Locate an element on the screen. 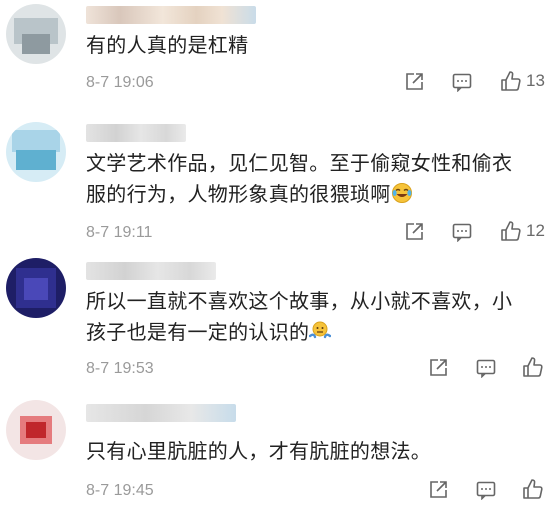 The image size is (550, 511). tears-of-joy-emoji is located at coordinates (402, 197).